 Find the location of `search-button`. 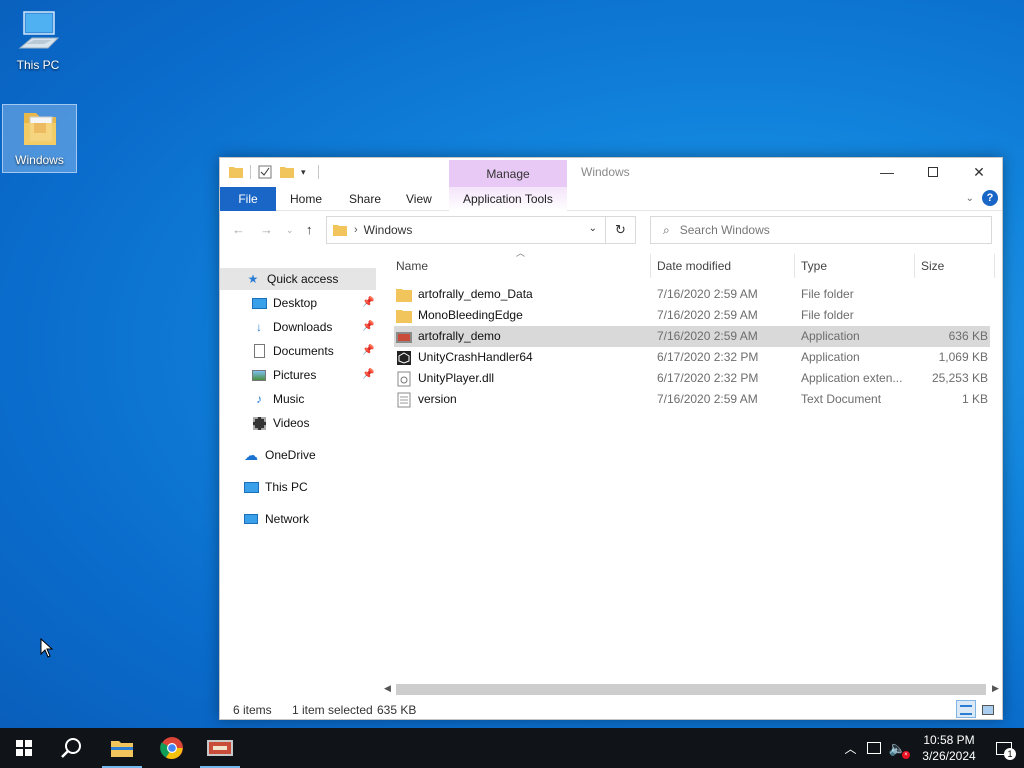

search-button is located at coordinates (72, 748).